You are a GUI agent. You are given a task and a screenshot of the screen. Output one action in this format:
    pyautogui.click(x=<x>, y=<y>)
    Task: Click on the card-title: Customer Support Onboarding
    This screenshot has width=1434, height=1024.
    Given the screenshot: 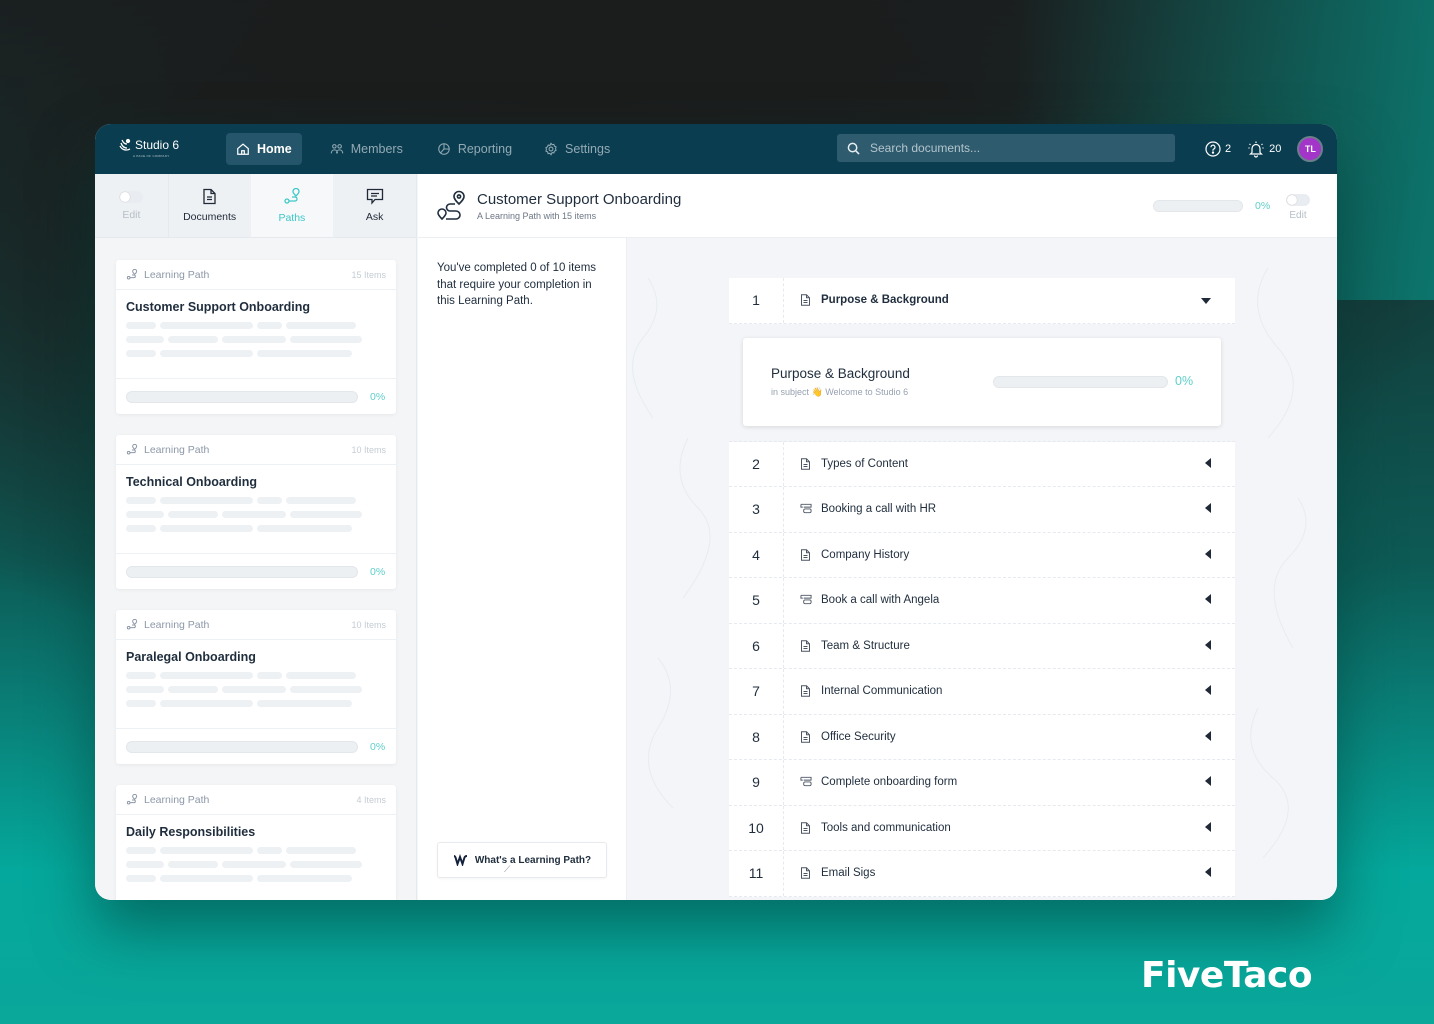 What is the action you would take?
    pyautogui.click(x=218, y=307)
    